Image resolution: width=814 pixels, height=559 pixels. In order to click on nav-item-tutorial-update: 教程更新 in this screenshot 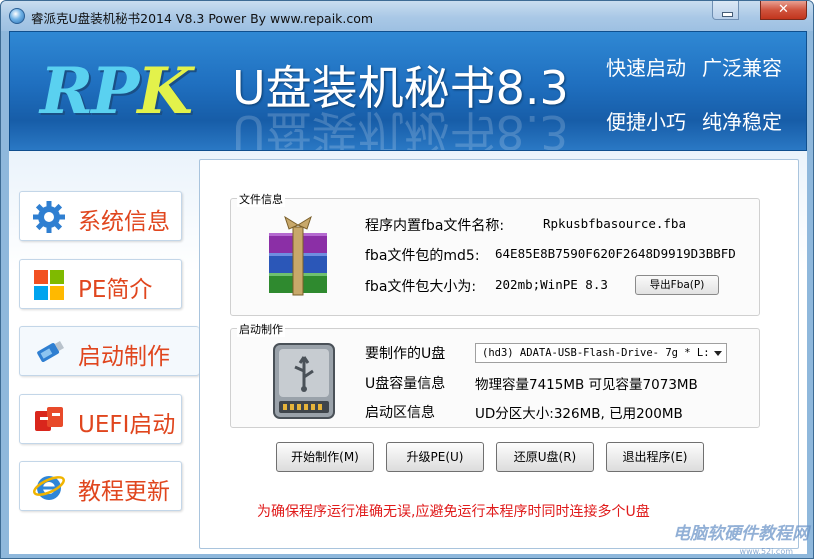, I will do `click(100, 486)`.